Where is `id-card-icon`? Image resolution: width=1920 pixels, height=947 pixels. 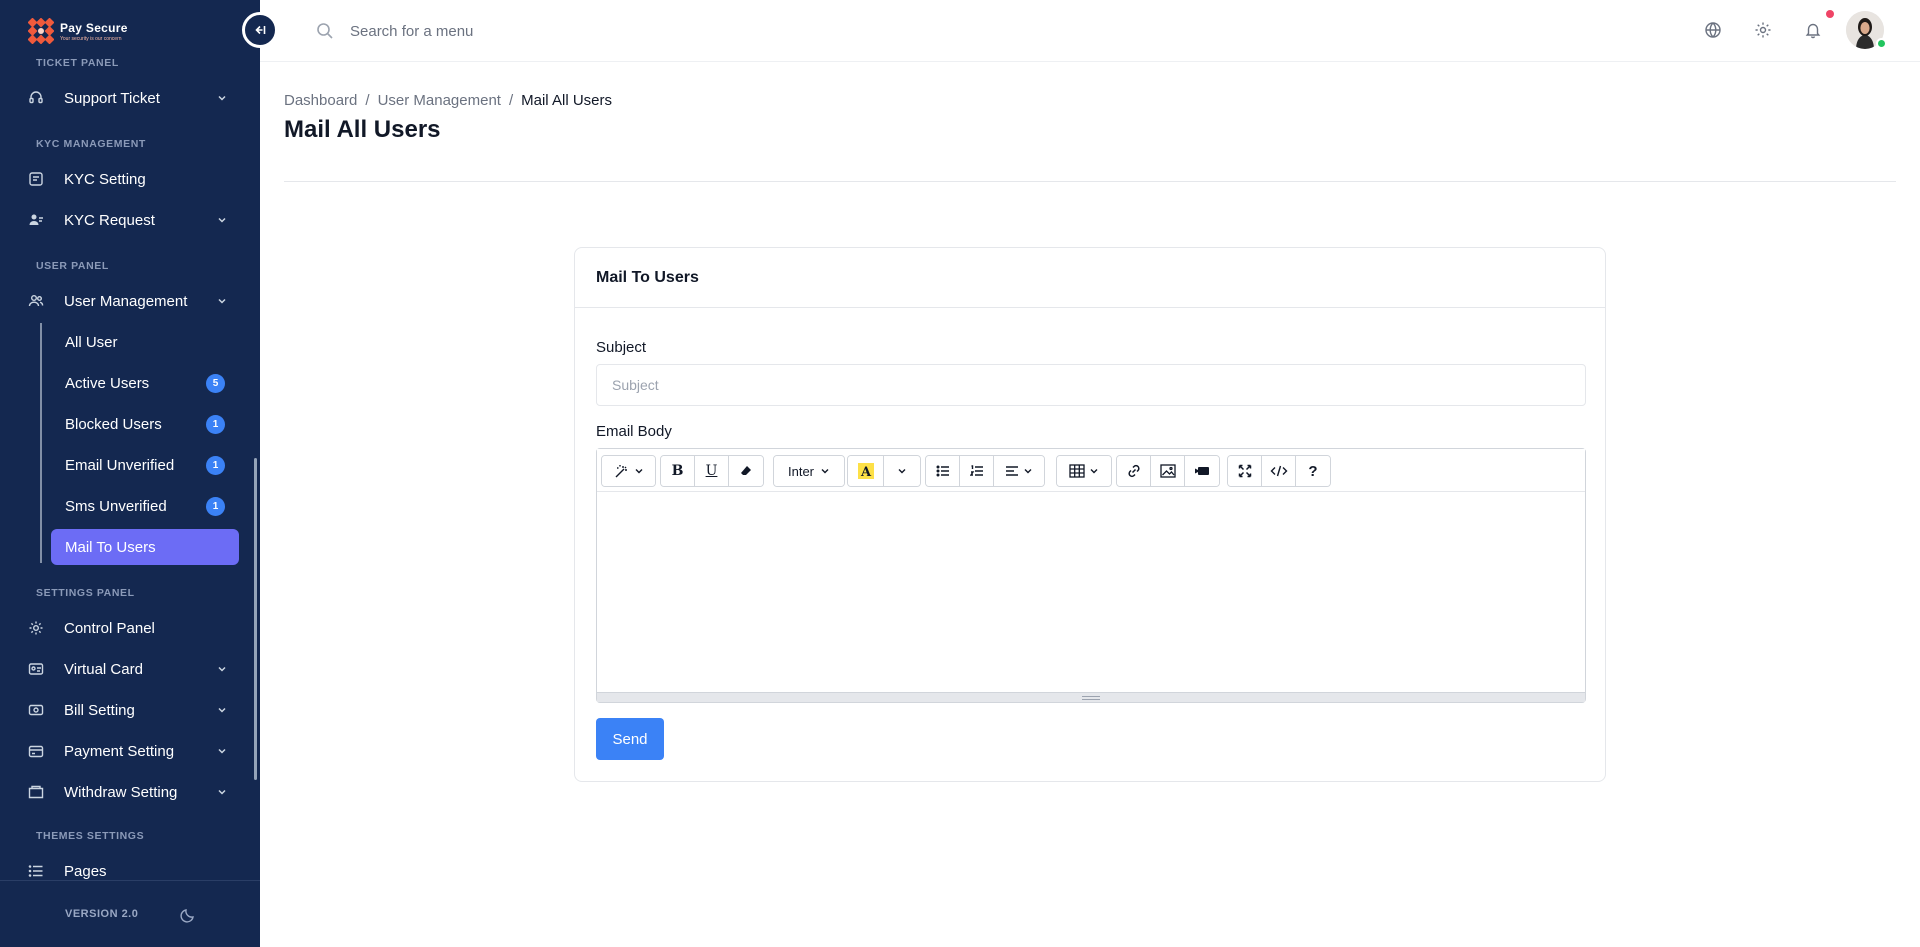 id-card-icon is located at coordinates (36, 179).